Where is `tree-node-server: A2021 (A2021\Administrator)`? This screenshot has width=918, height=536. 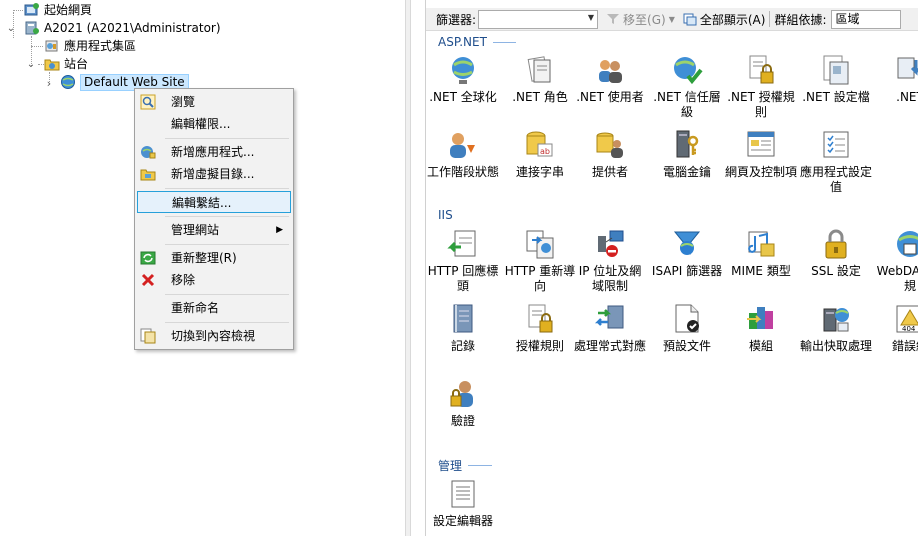 tree-node-server: A2021 (A2021\Administrator) is located at coordinates (122, 28).